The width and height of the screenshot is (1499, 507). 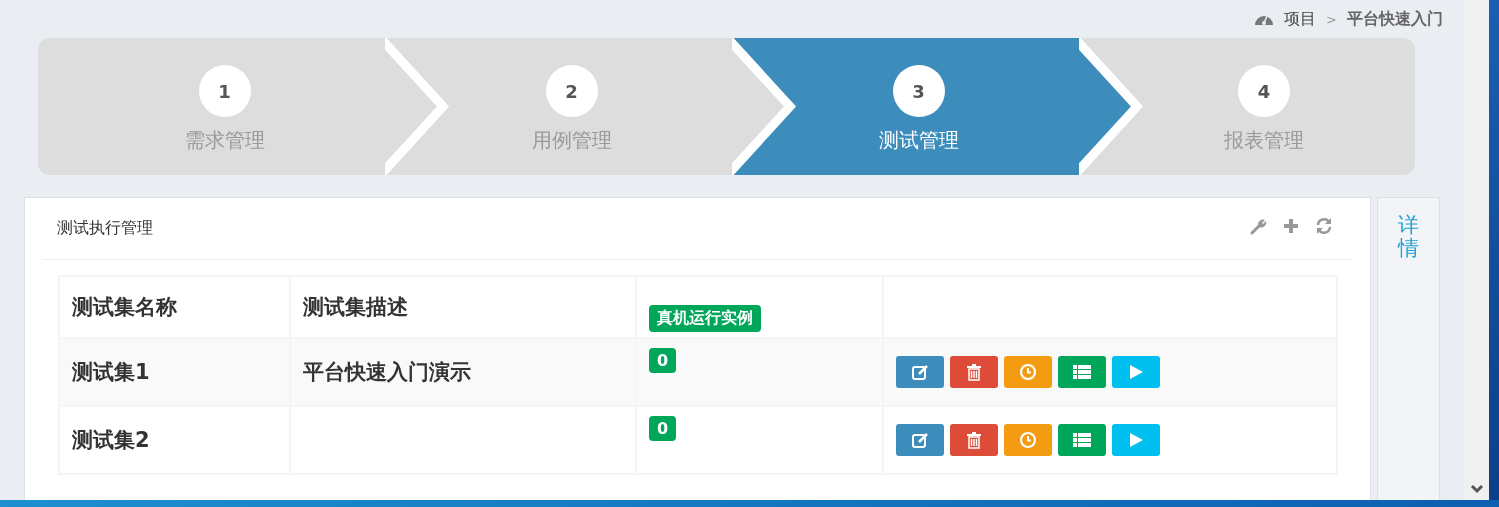 What do you see at coordinates (1324, 225) in the screenshot?
I see `refresh-icon` at bounding box center [1324, 225].